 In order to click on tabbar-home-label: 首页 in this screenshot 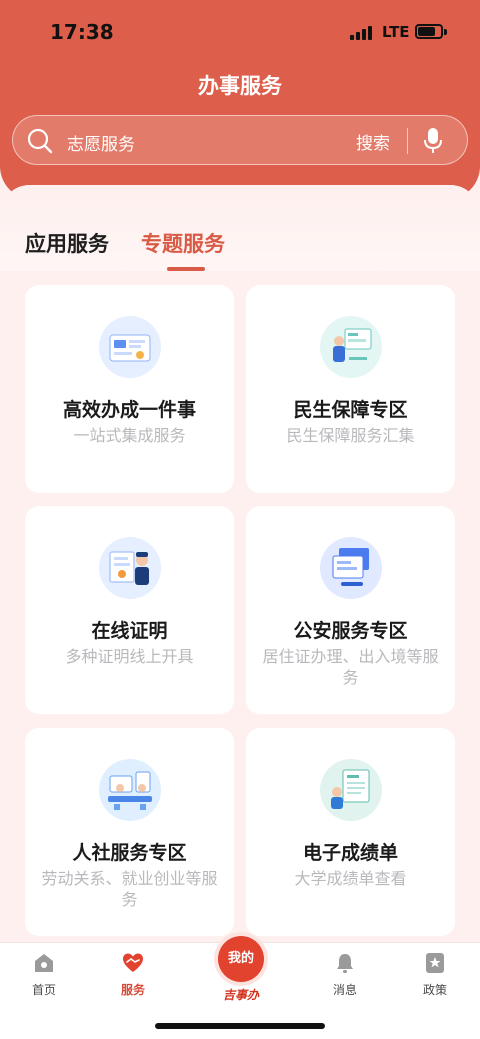, I will do `click(43, 990)`.